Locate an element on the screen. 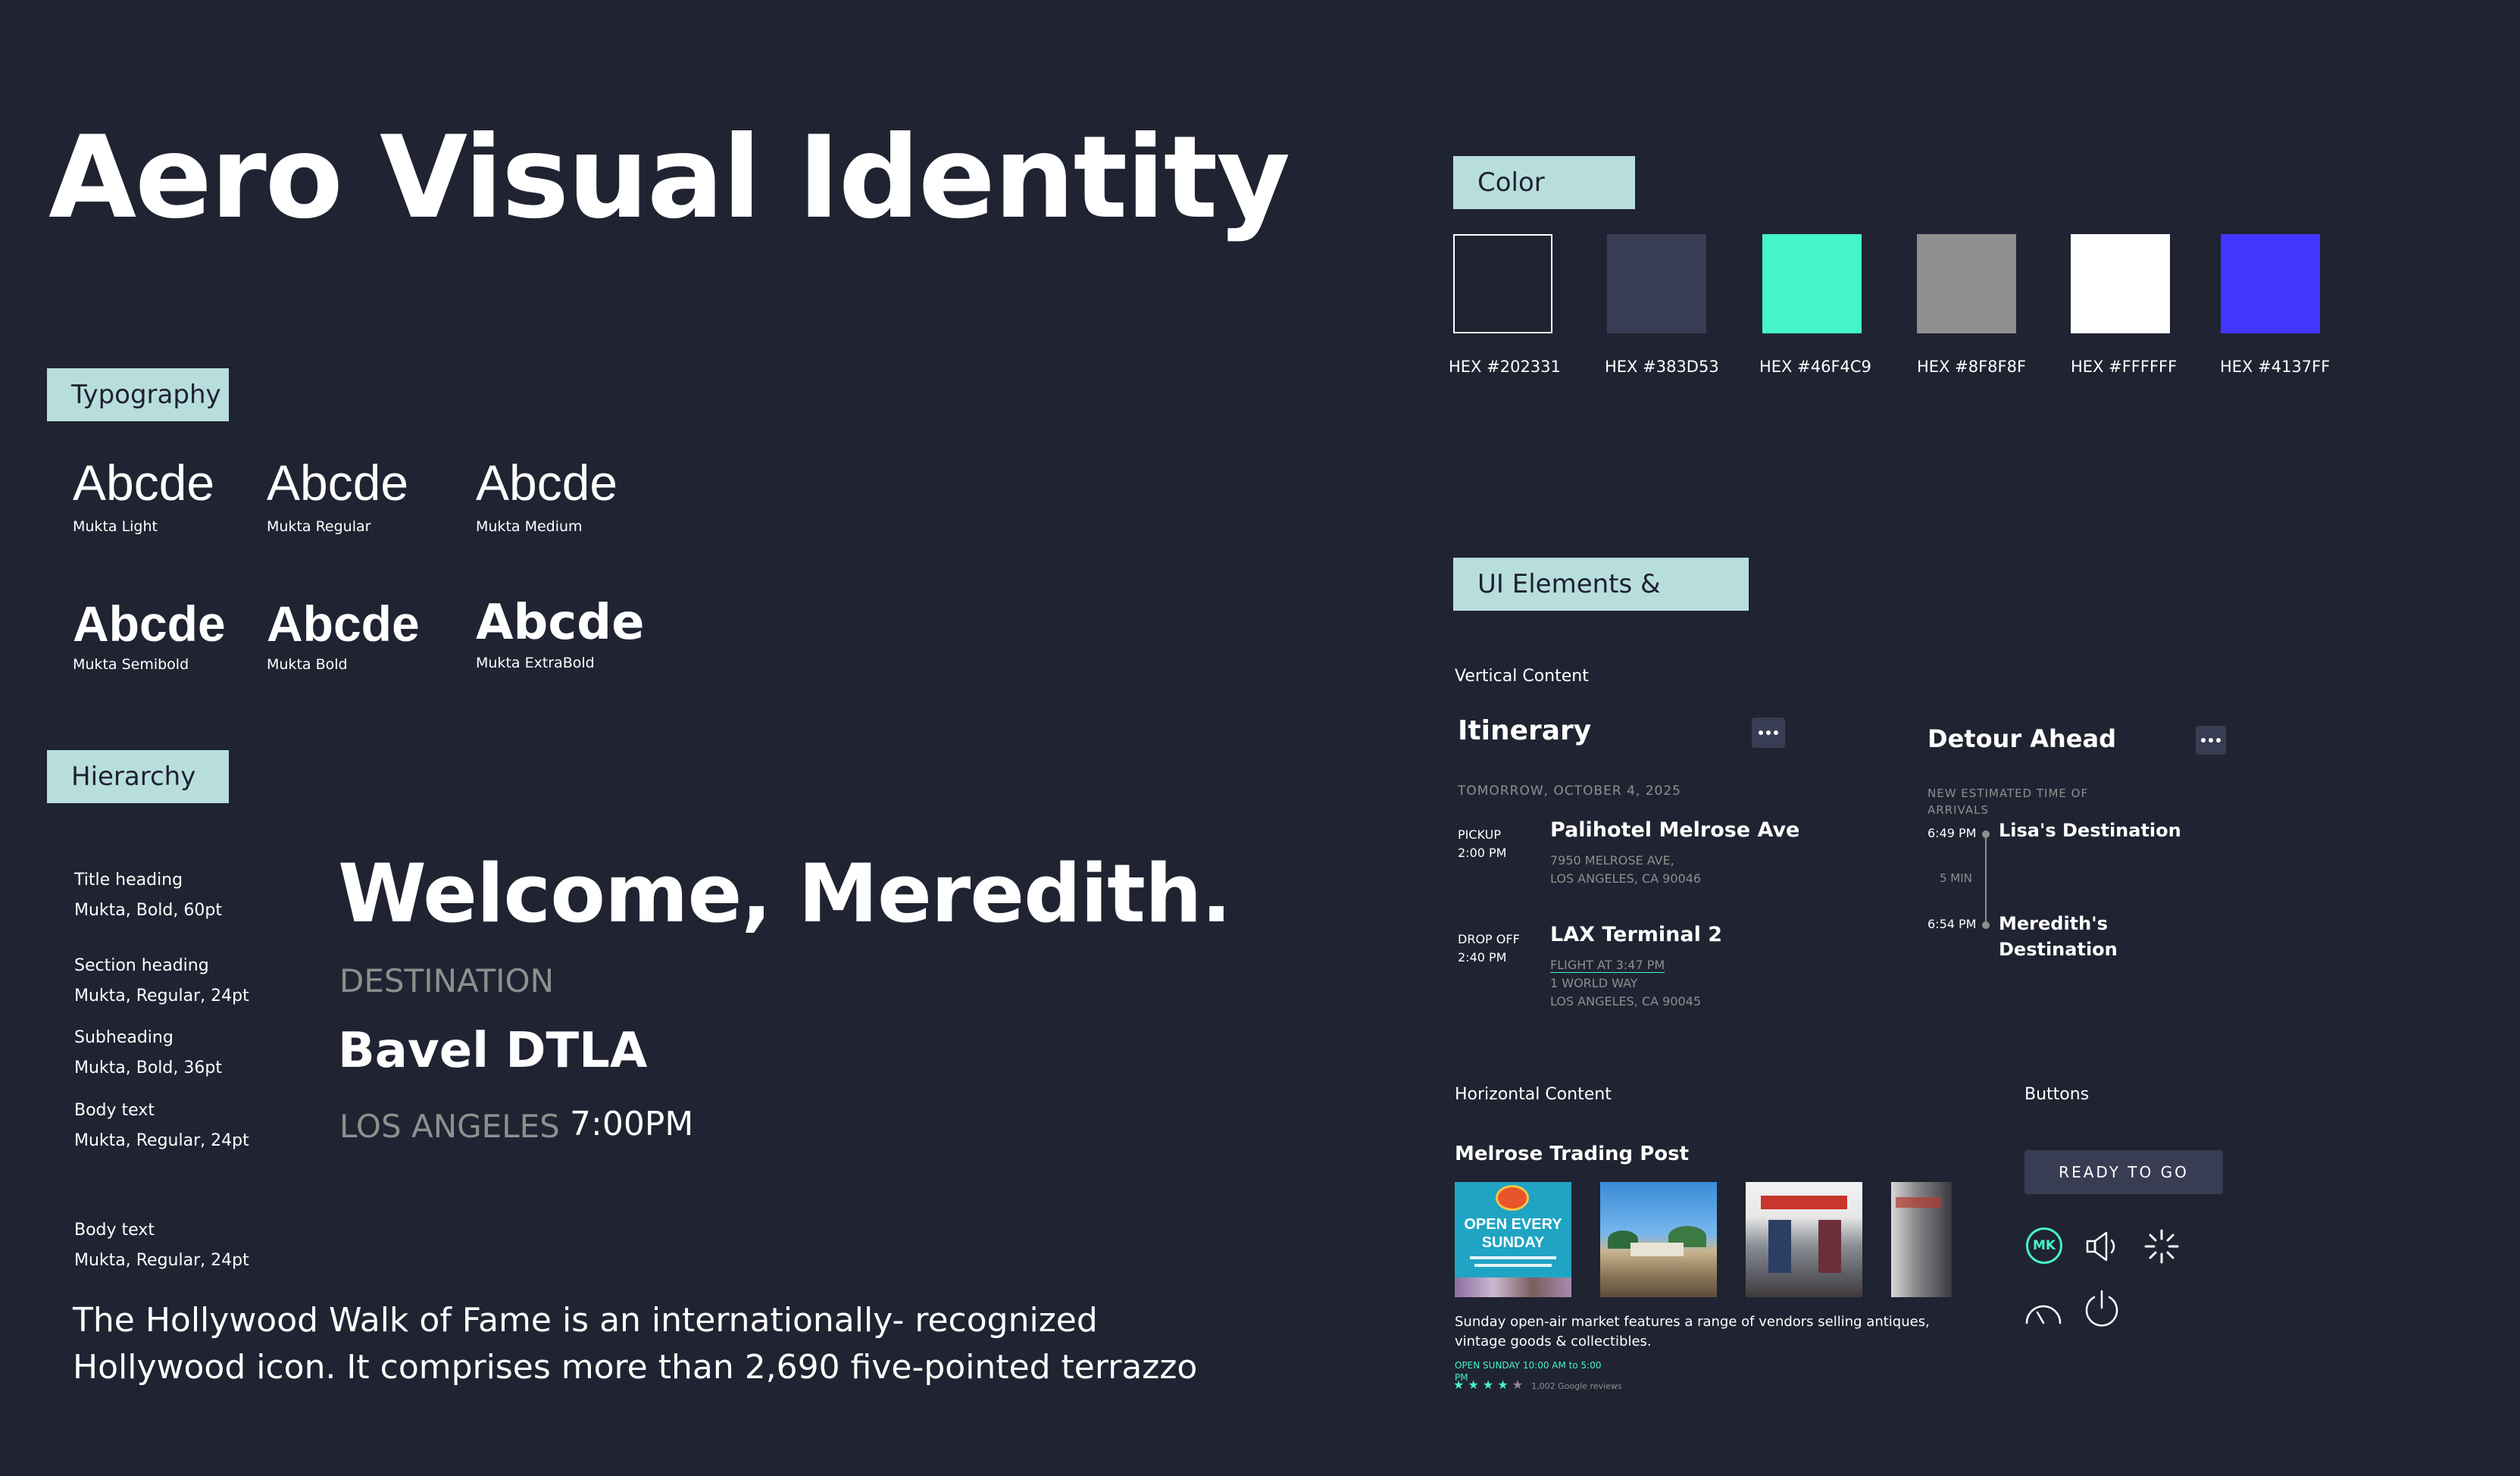  typography-font-name: Mukta Bold is located at coordinates (307, 664).